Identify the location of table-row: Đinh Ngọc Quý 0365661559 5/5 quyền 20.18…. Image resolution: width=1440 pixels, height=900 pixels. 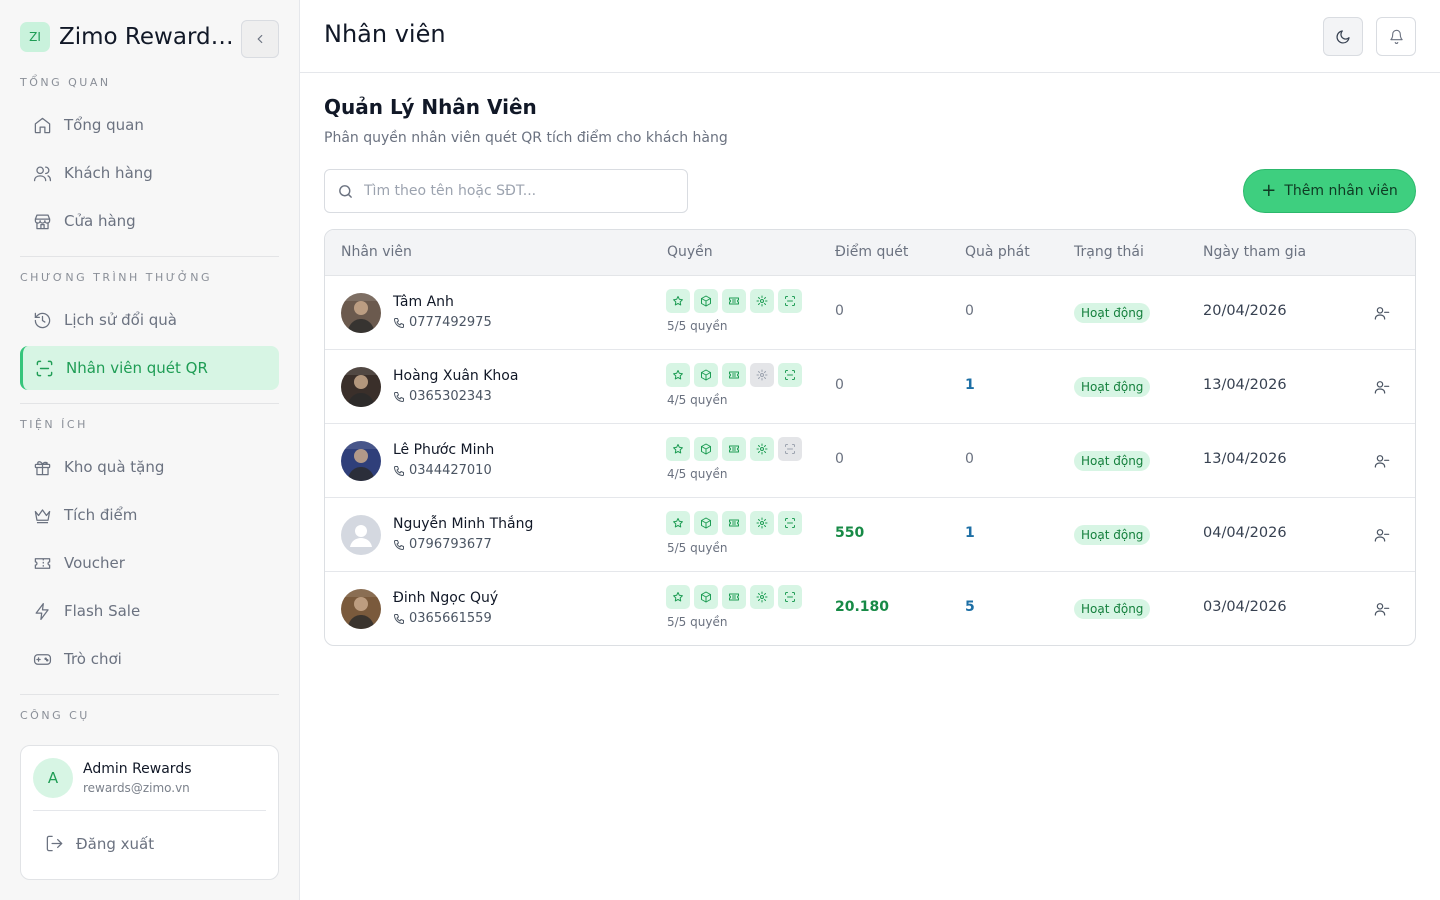
(870, 608).